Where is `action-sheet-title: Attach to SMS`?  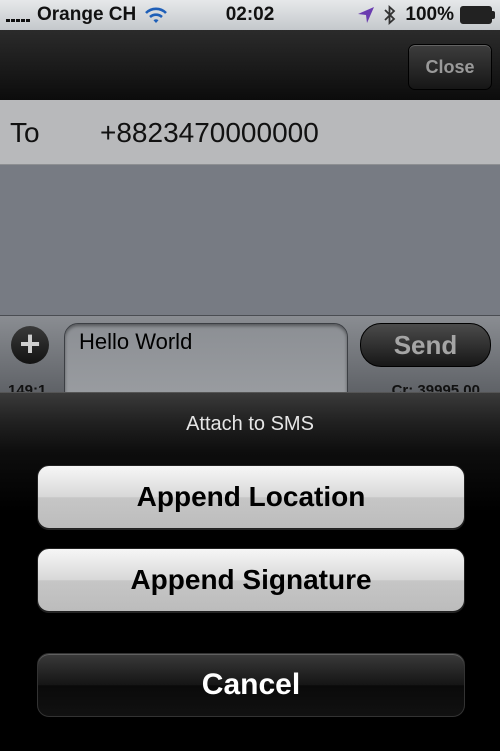
action-sheet-title: Attach to SMS is located at coordinates (250, 424).